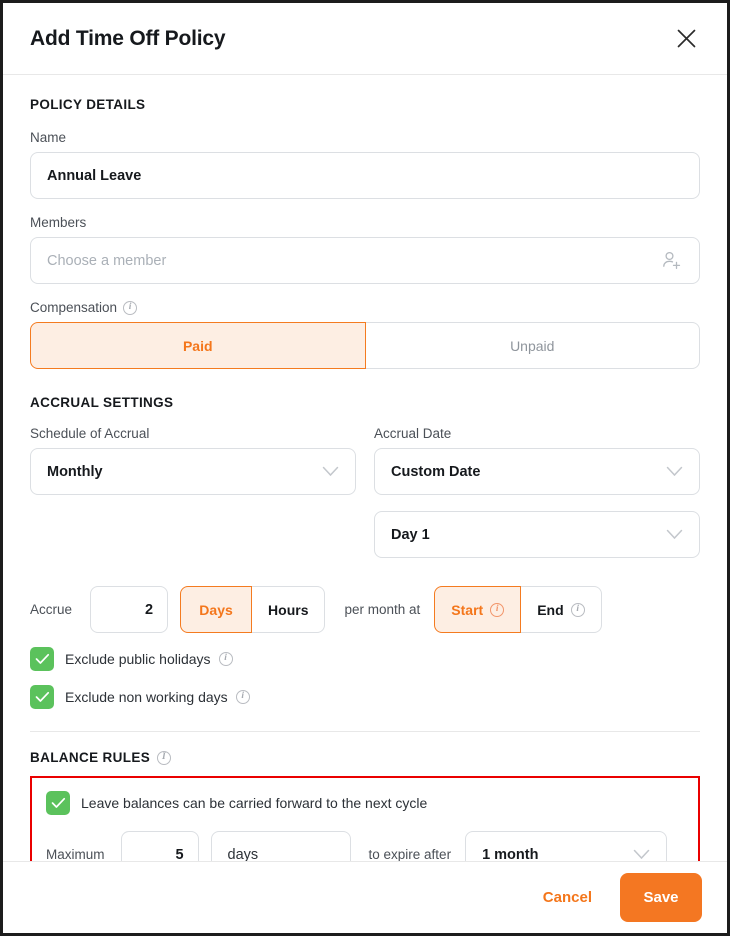  I want to click on accrue-unit-hours: Hours, so click(289, 609).